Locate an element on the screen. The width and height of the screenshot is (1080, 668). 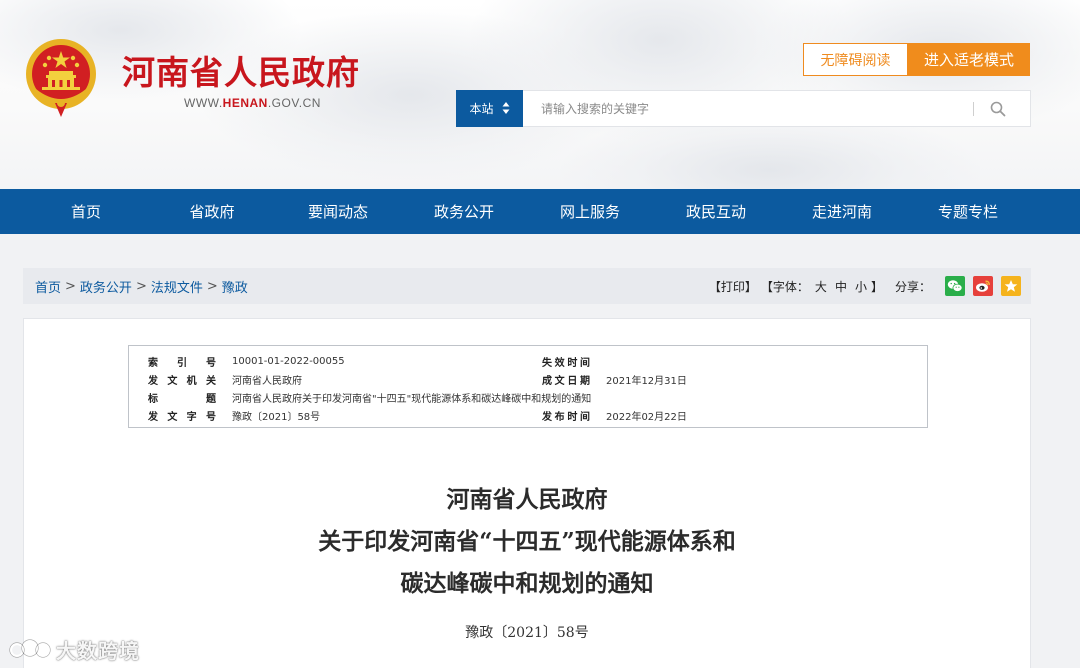
site-url-suffix: .GOV.CN is located at coordinates (294, 103).